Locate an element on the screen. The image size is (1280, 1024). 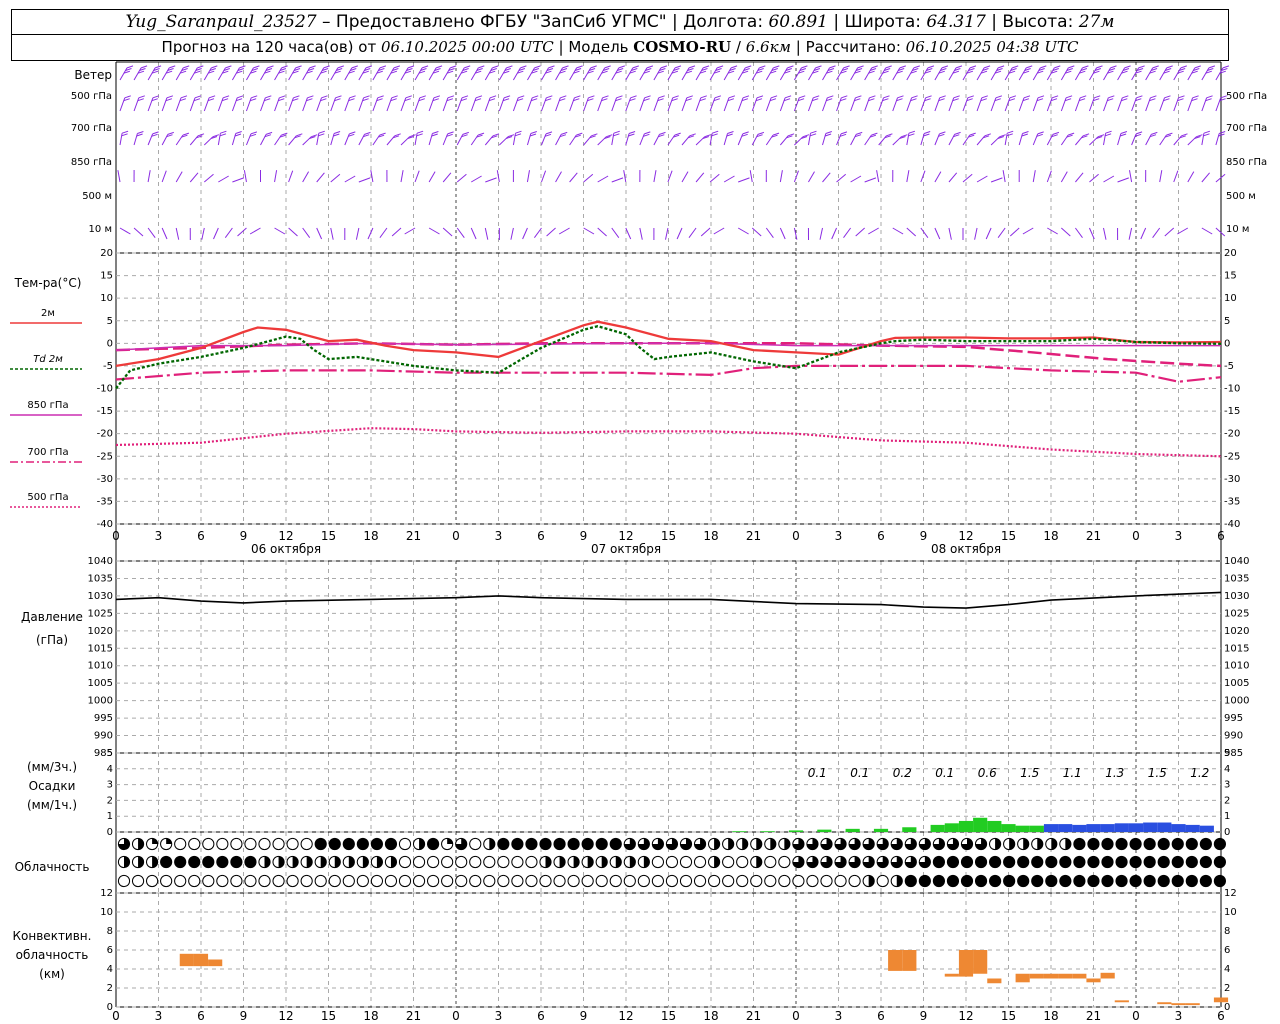
x-tick-bottom: 12 is located at coordinates (965, 1016).